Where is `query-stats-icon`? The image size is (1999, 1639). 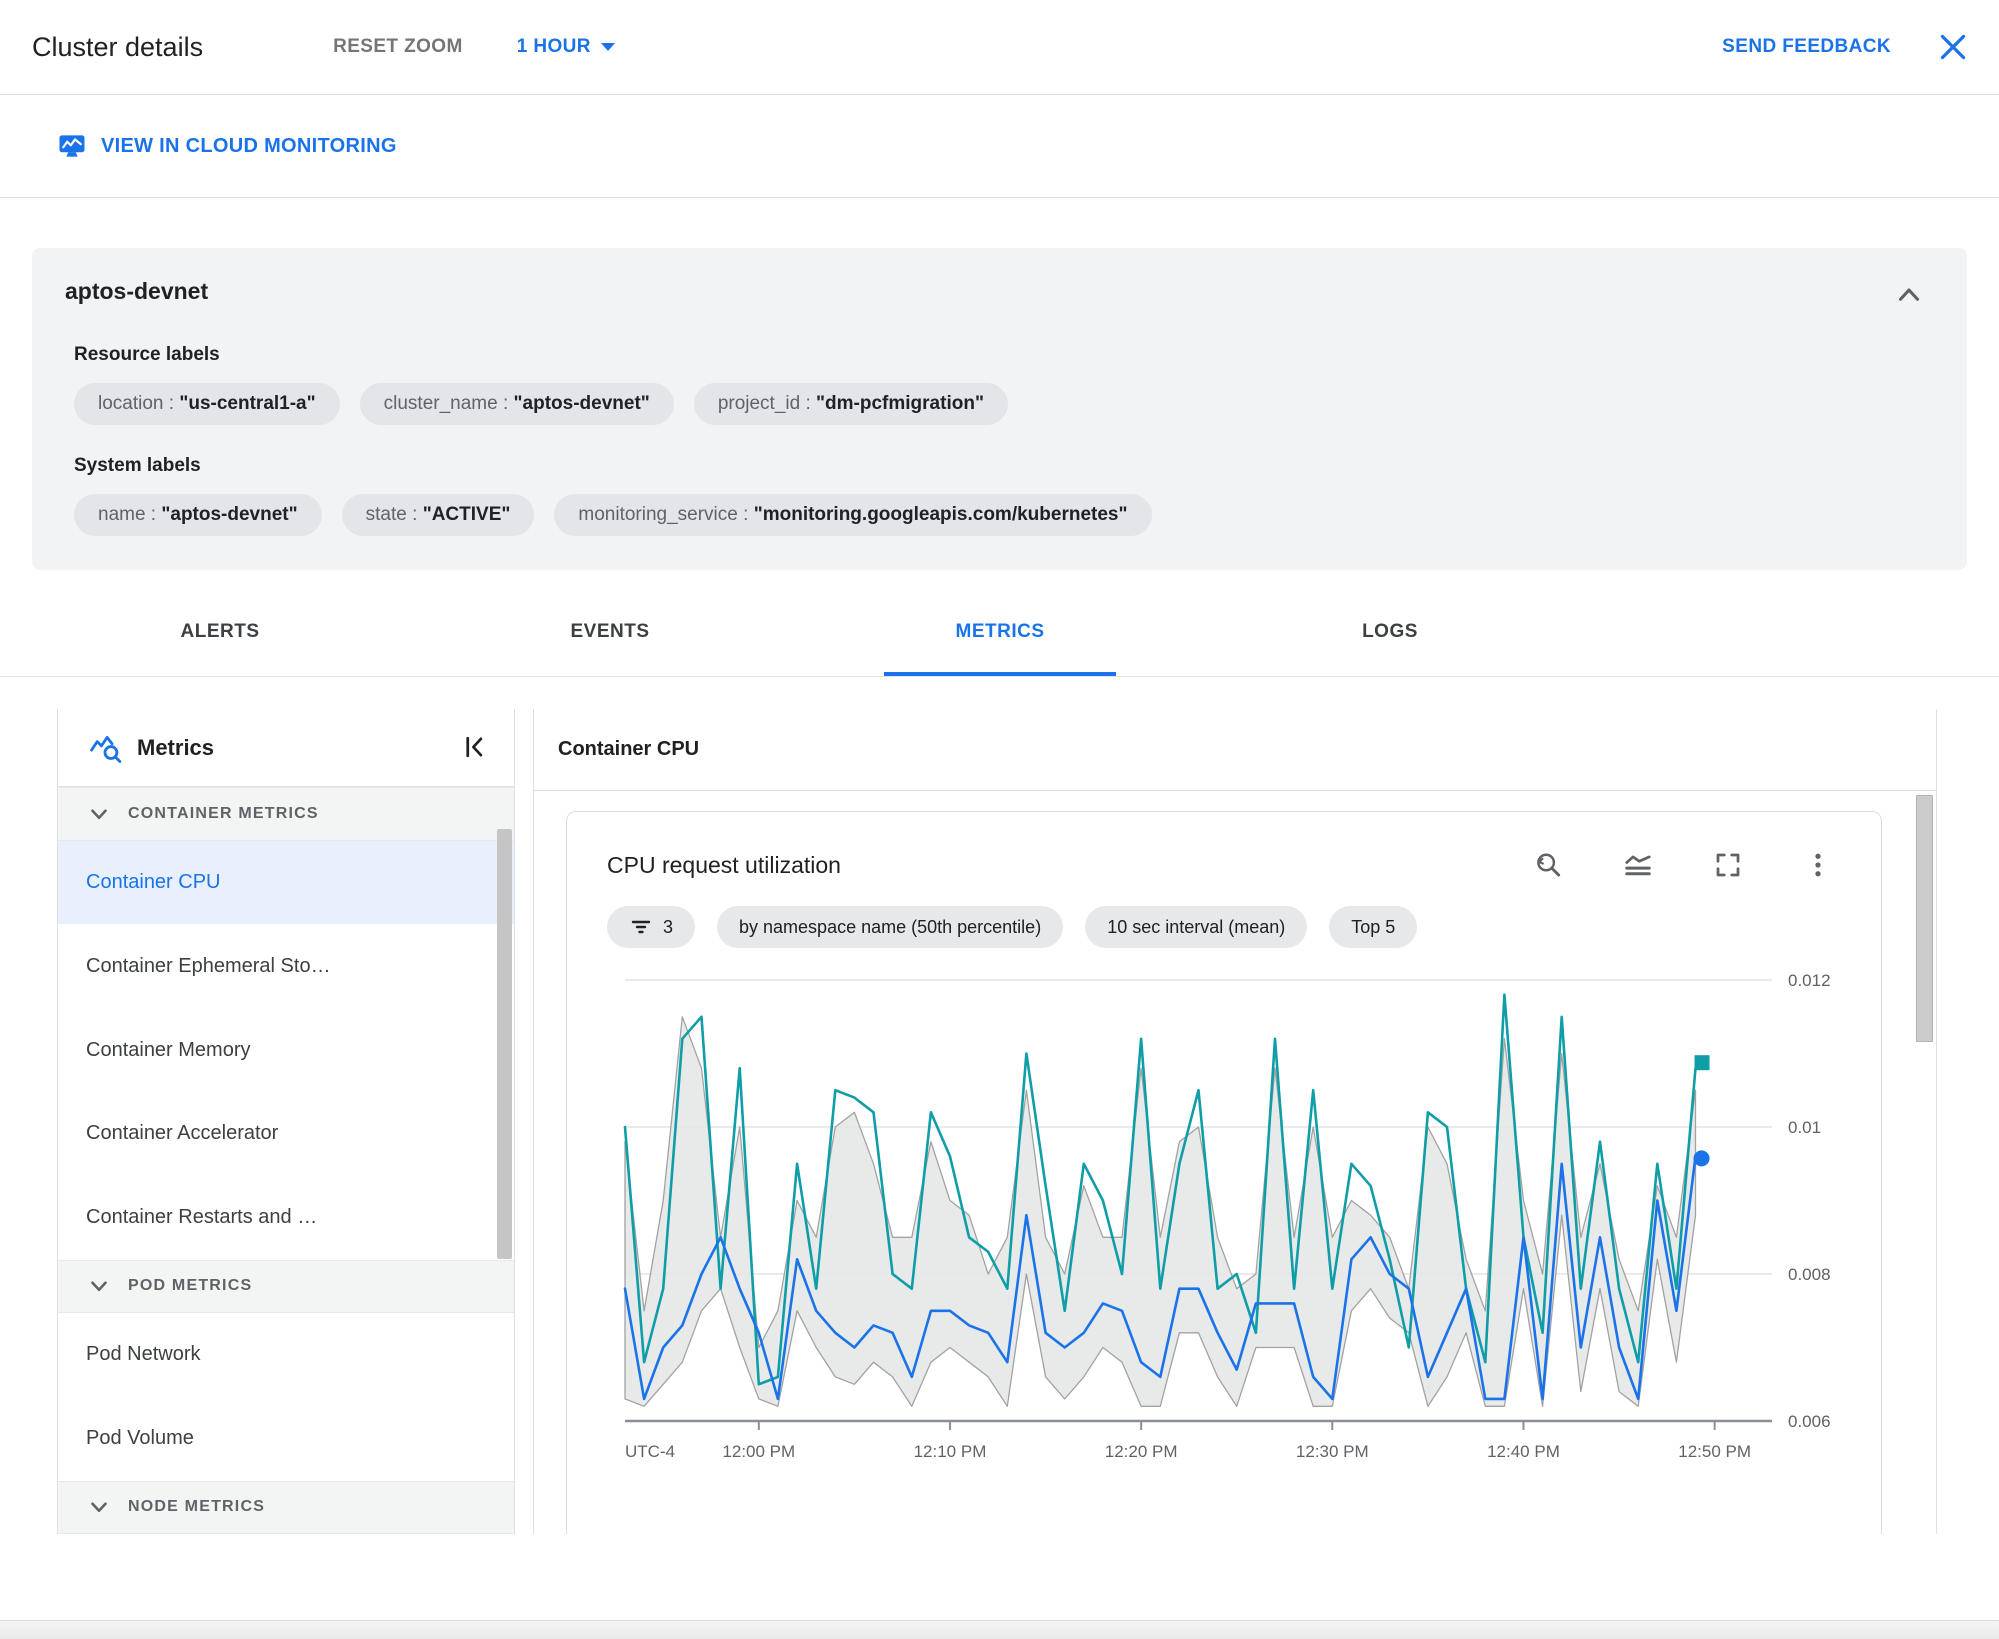
query-stats-icon is located at coordinates (106, 749).